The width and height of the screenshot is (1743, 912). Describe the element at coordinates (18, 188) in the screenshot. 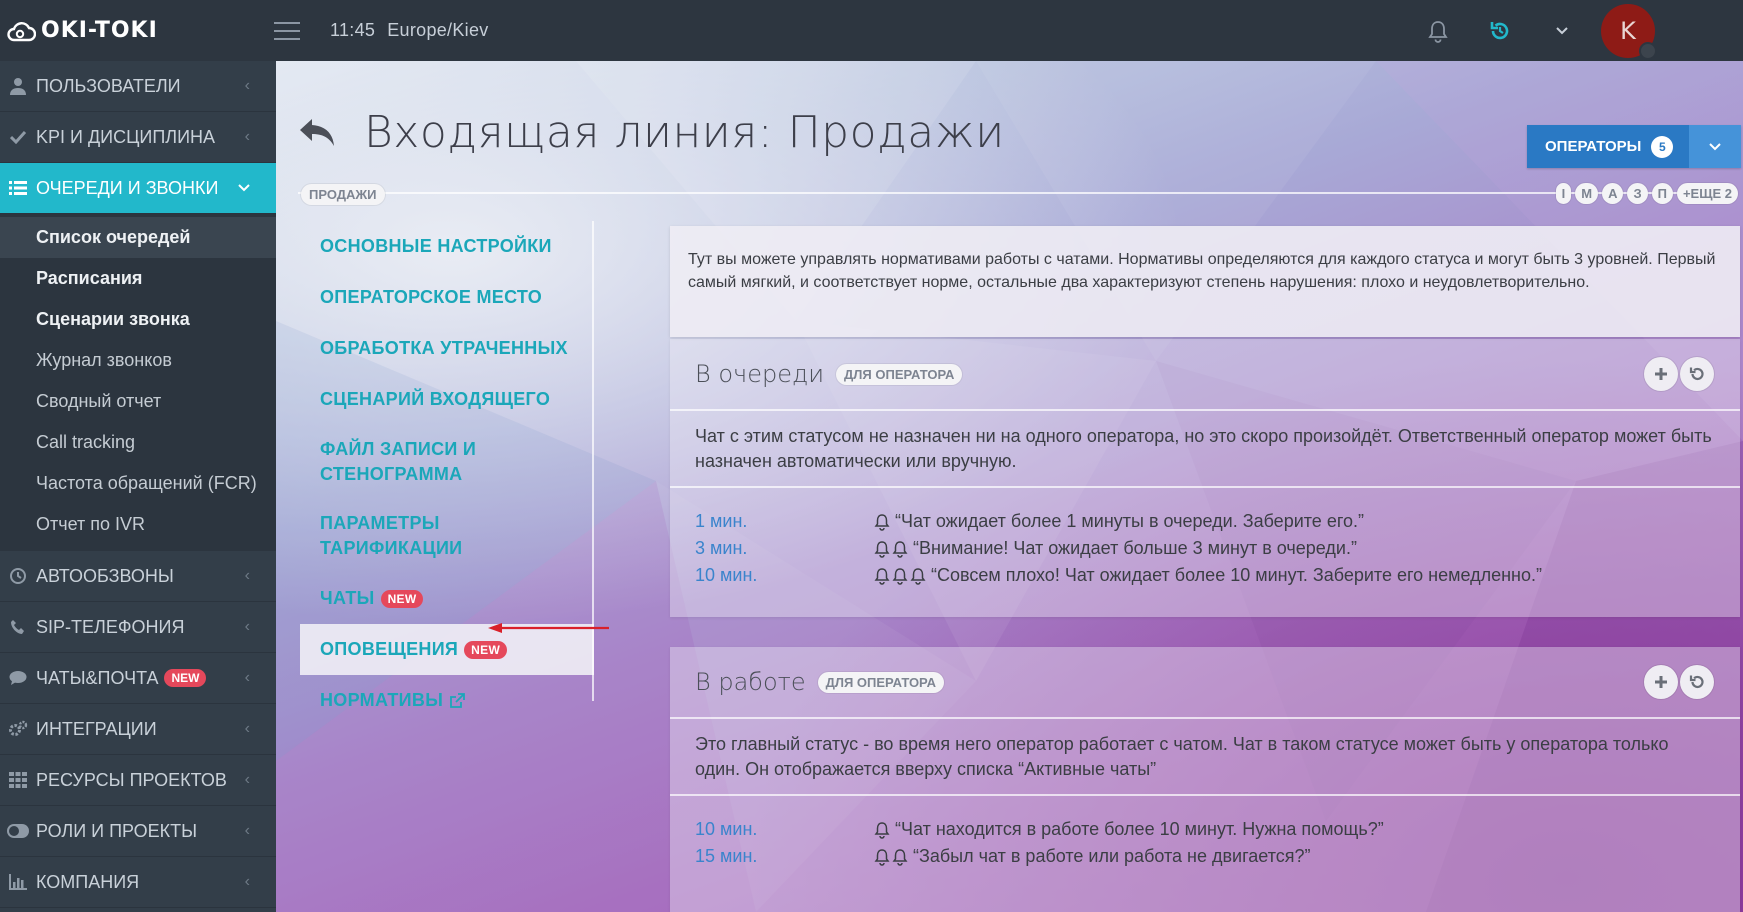

I see `list-icon` at that location.